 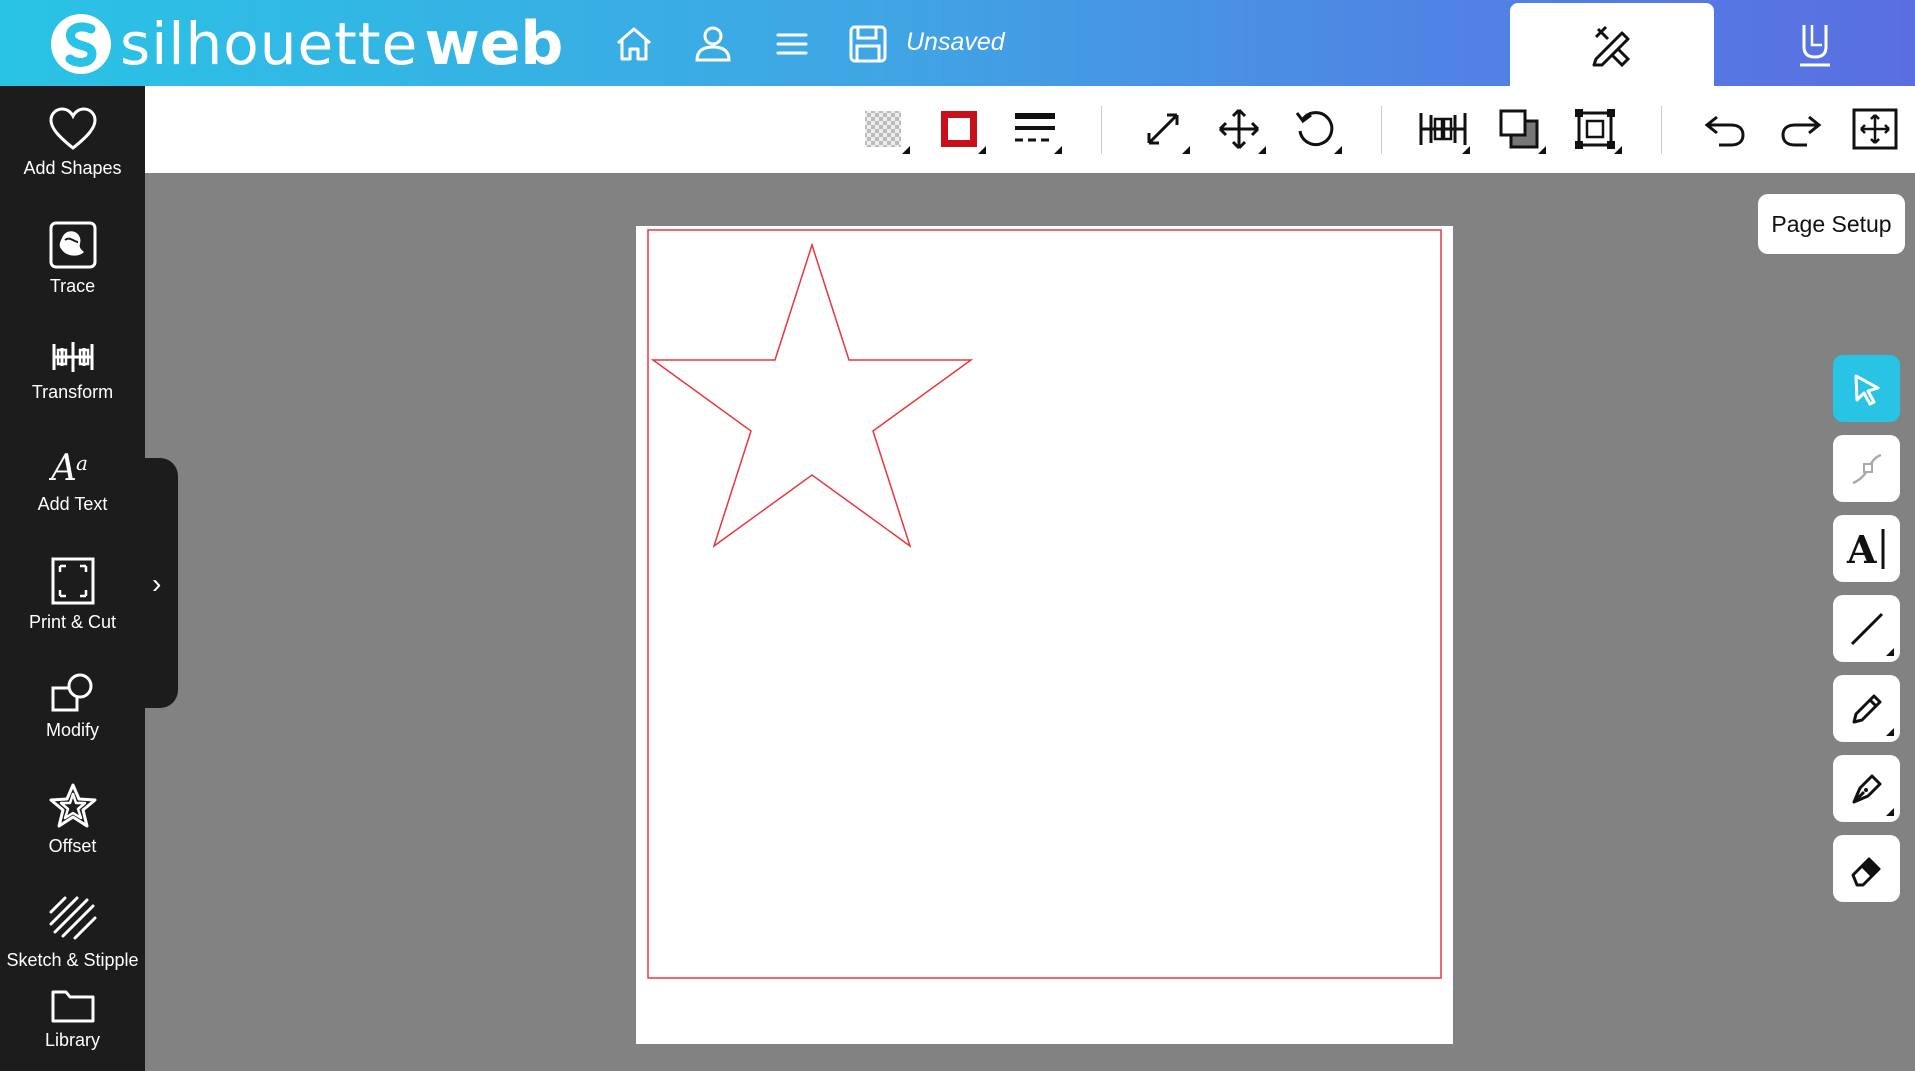 What do you see at coordinates (883, 129) in the screenshot?
I see `fill-icon` at bounding box center [883, 129].